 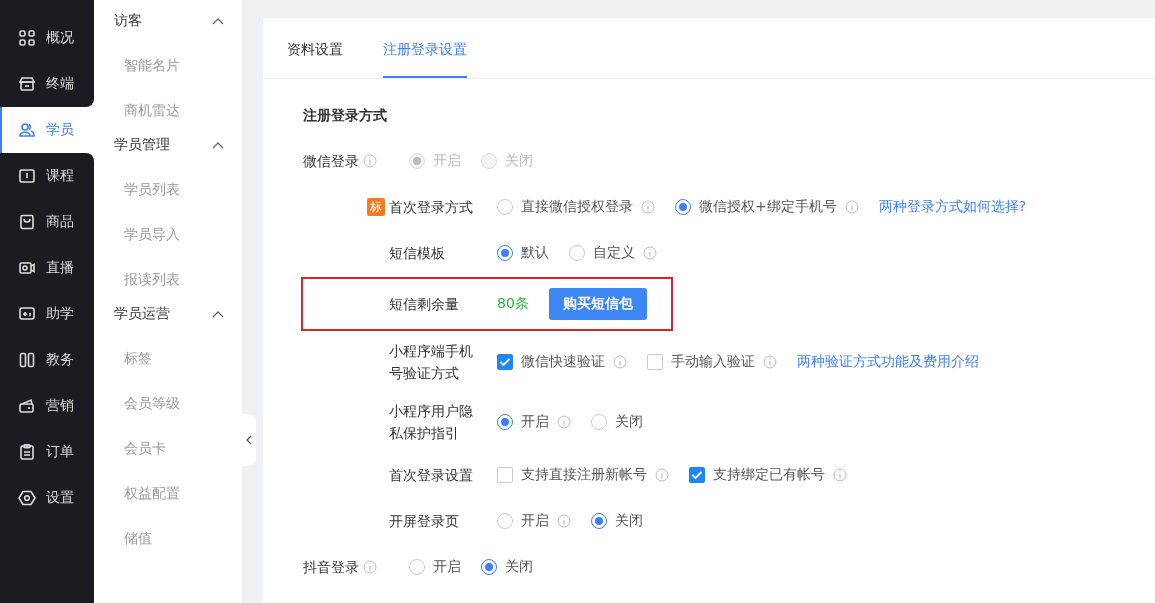 I want to click on nav-item: 概况, so click(x=47, y=30).